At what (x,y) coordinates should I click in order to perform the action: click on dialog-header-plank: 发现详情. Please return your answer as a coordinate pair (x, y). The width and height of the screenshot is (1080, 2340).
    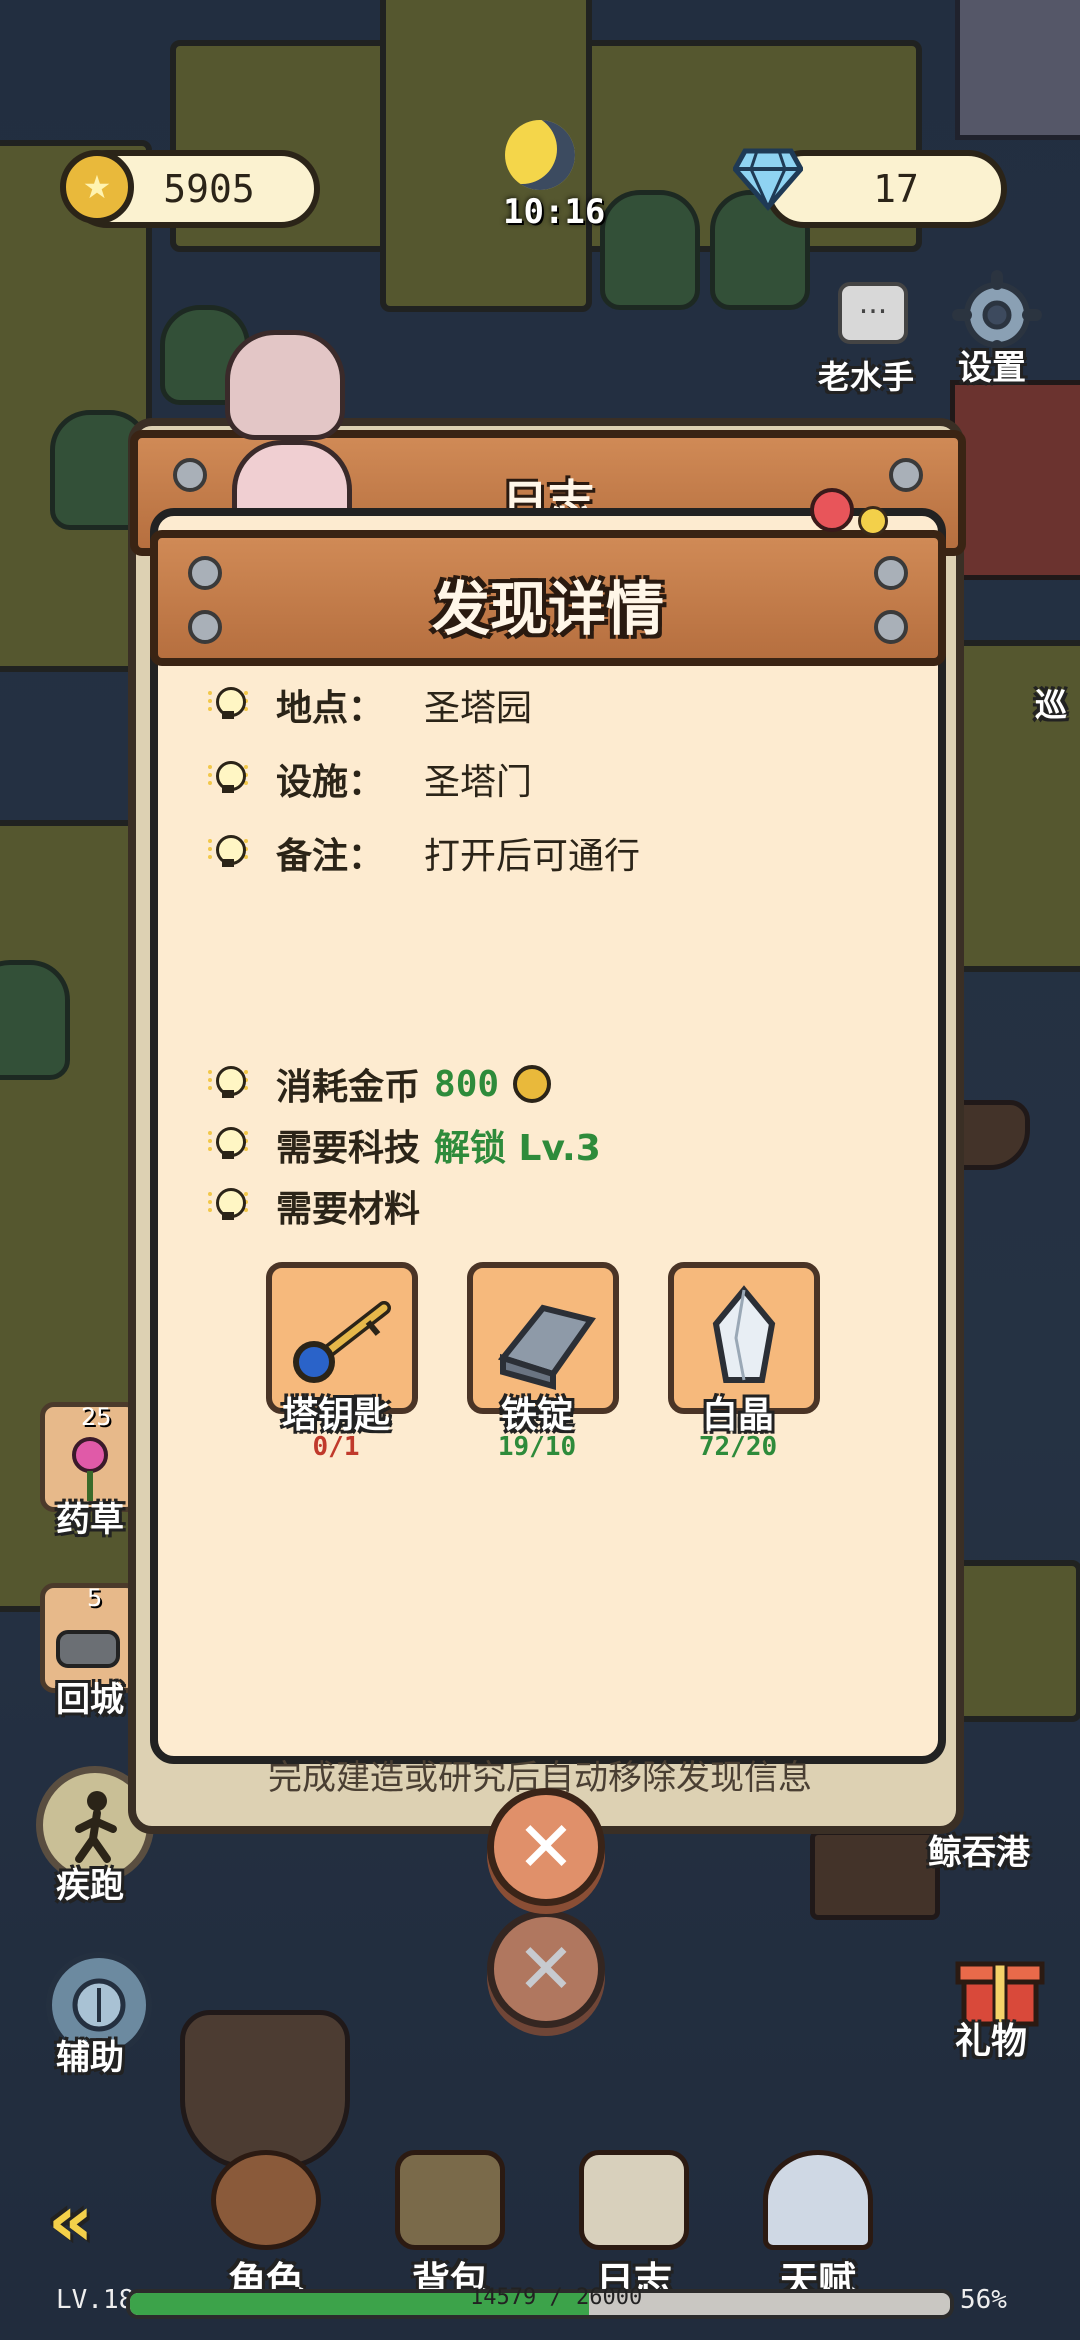
    Looking at the image, I should click on (548, 598).